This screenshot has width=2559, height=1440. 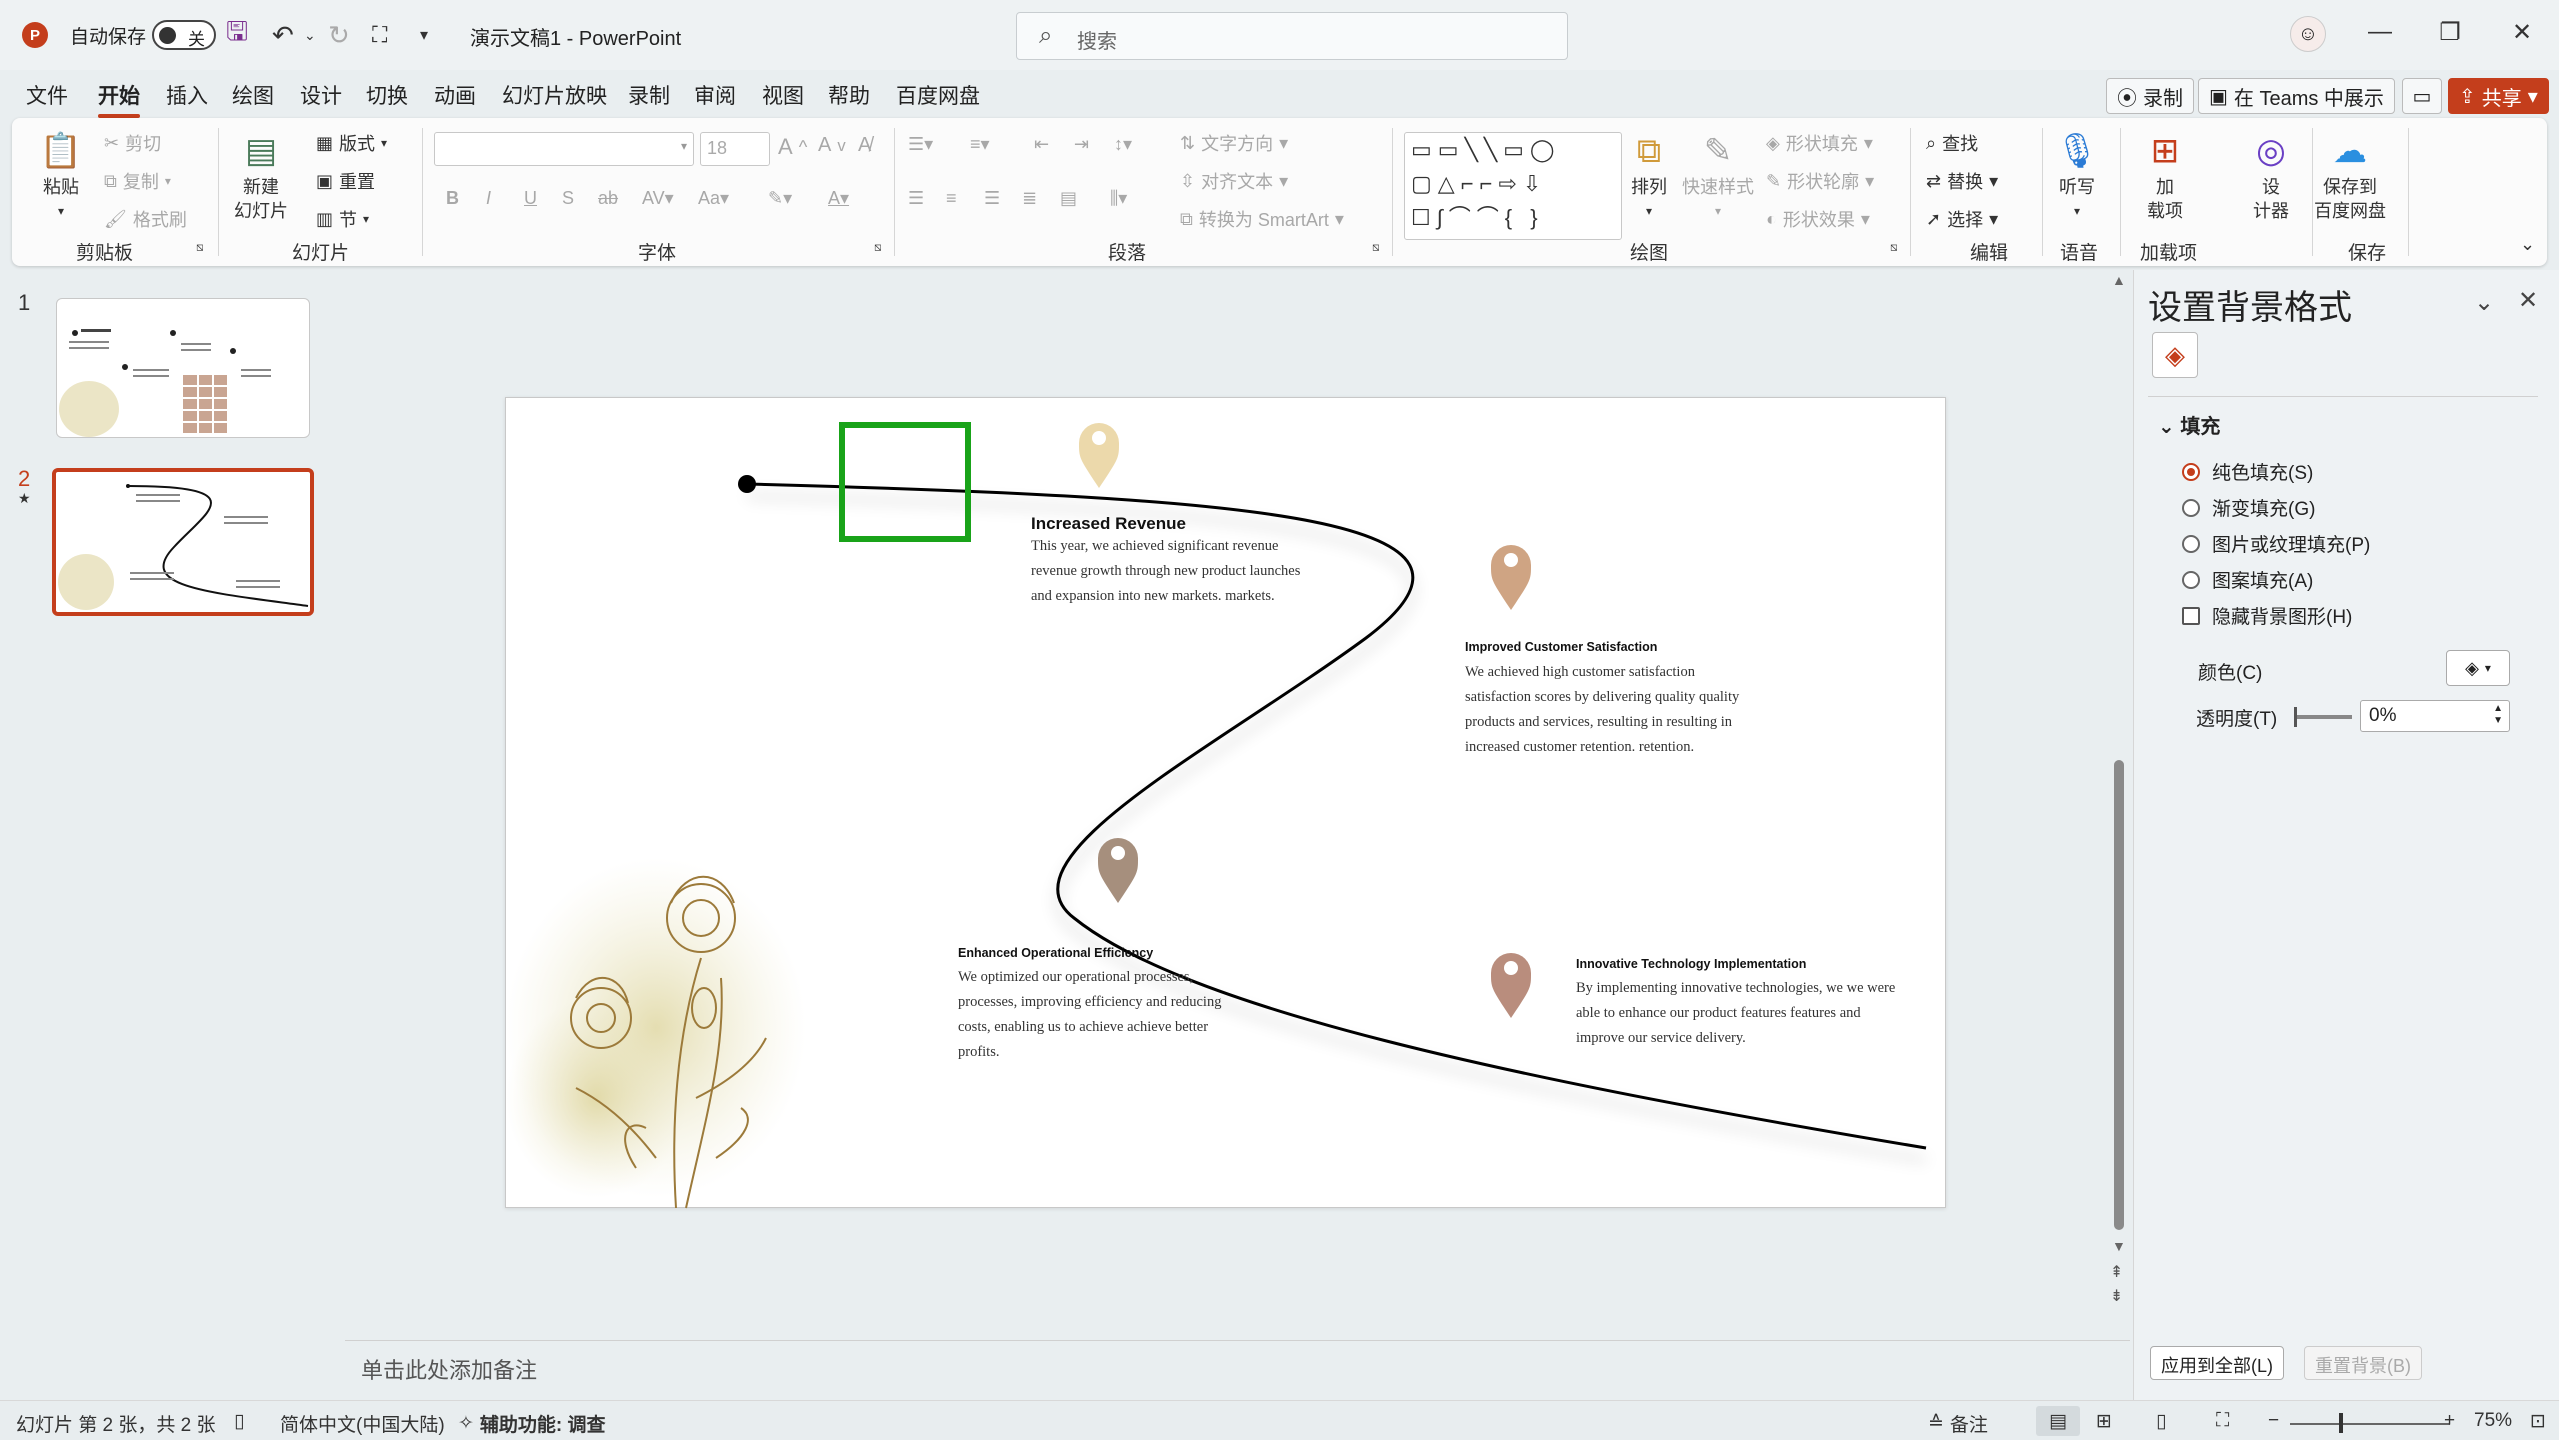 What do you see at coordinates (2175, 355) in the screenshot?
I see `fill-tab: ◈` at bounding box center [2175, 355].